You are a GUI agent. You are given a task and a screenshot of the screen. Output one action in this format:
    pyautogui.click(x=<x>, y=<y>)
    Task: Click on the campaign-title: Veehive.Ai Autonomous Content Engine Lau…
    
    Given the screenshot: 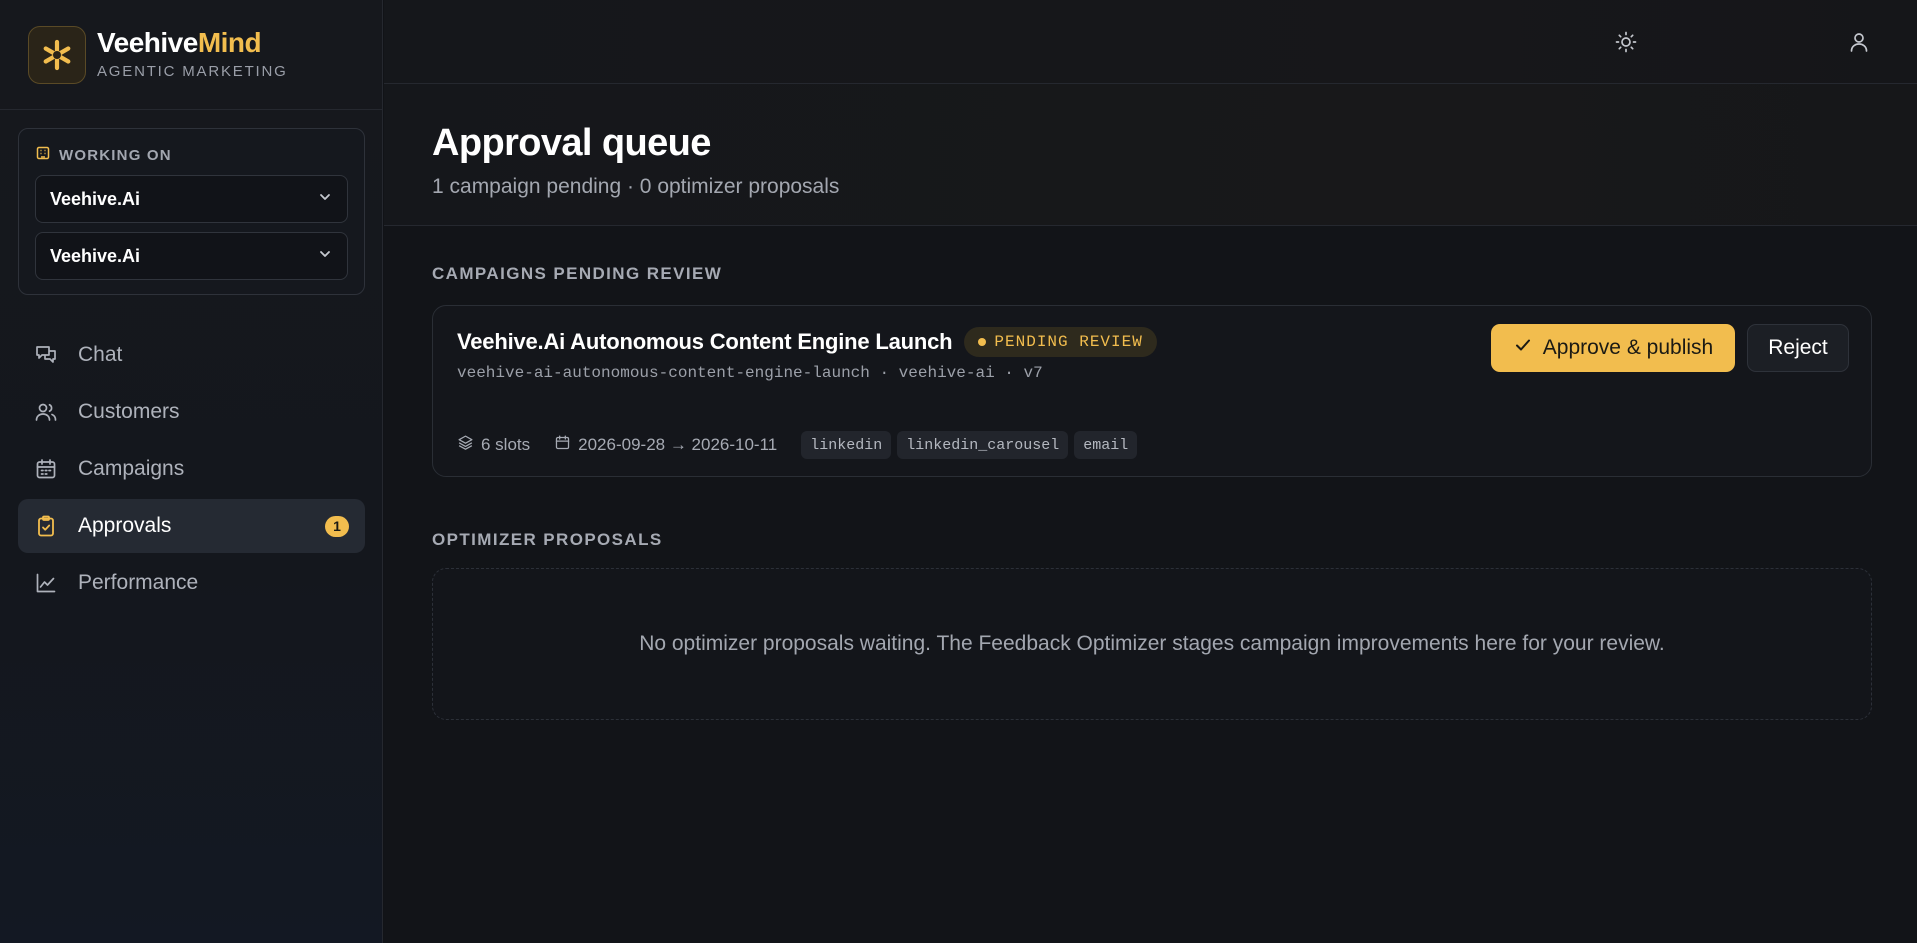 What is the action you would take?
    pyautogui.click(x=705, y=342)
    